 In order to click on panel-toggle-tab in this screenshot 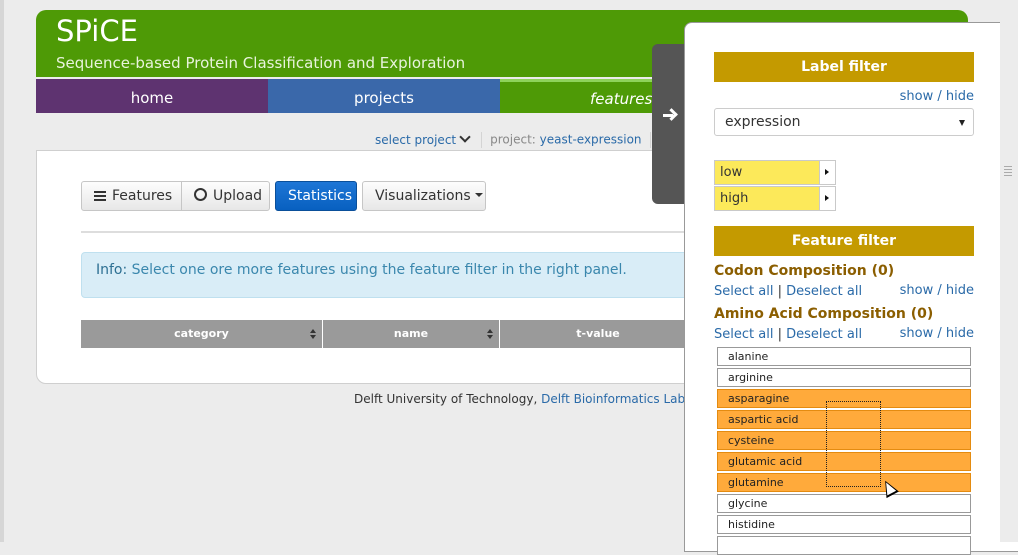, I will do `click(668, 124)`.